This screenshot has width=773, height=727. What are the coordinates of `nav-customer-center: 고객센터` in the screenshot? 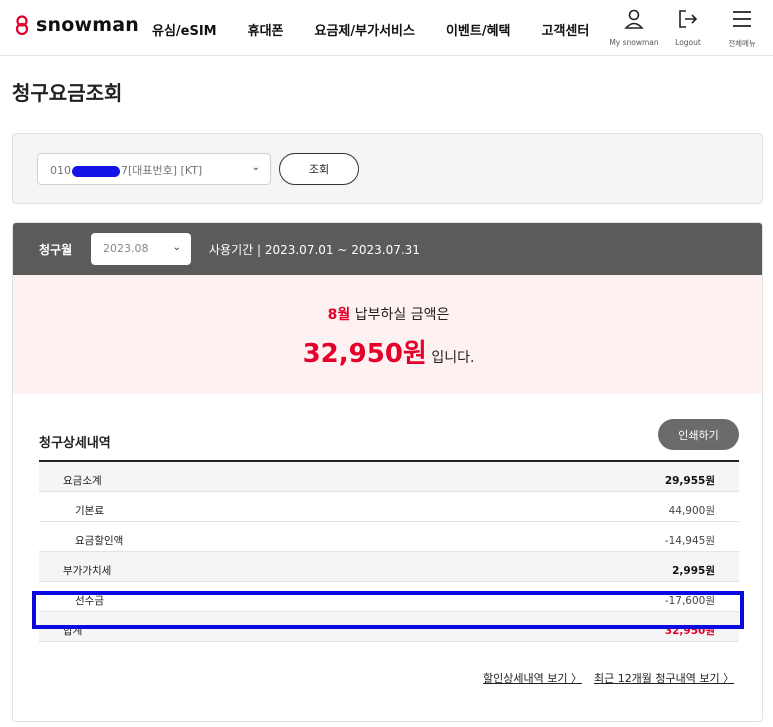 It's located at (566, 29).